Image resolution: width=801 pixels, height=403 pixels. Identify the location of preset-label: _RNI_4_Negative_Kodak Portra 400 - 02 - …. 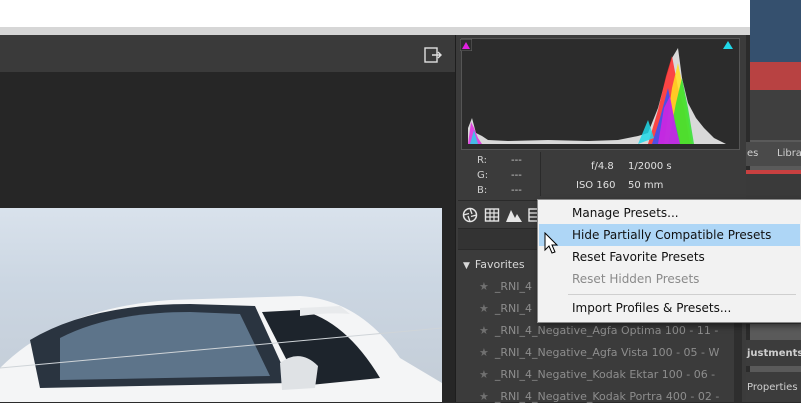
(606, 396).